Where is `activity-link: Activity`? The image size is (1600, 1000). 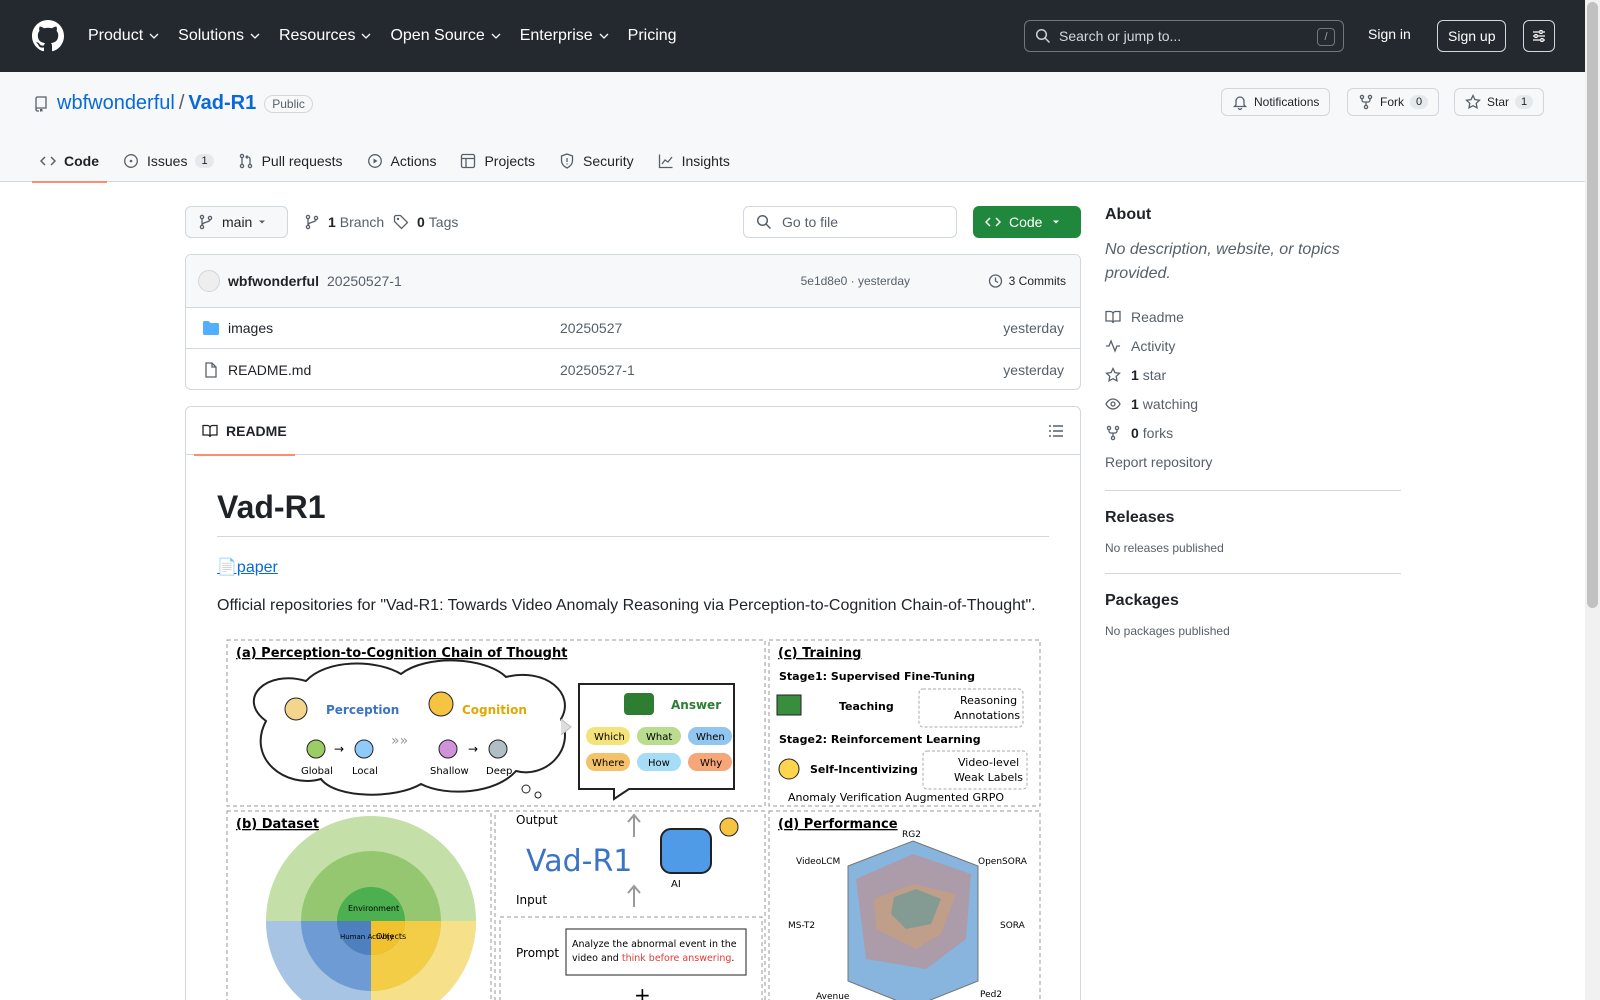 activity-link: Activity is located at coordinates (1253, 345).